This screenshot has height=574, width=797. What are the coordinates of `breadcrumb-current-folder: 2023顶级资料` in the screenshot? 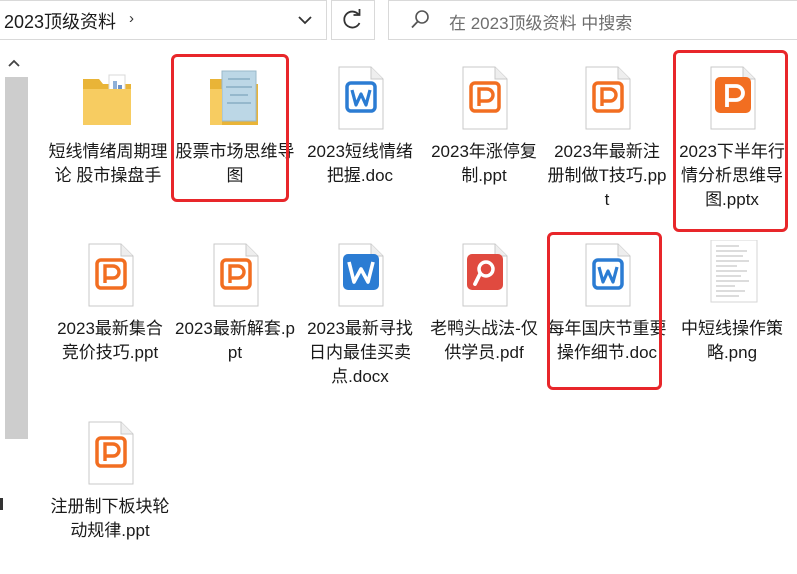 It's located at (60, 21).